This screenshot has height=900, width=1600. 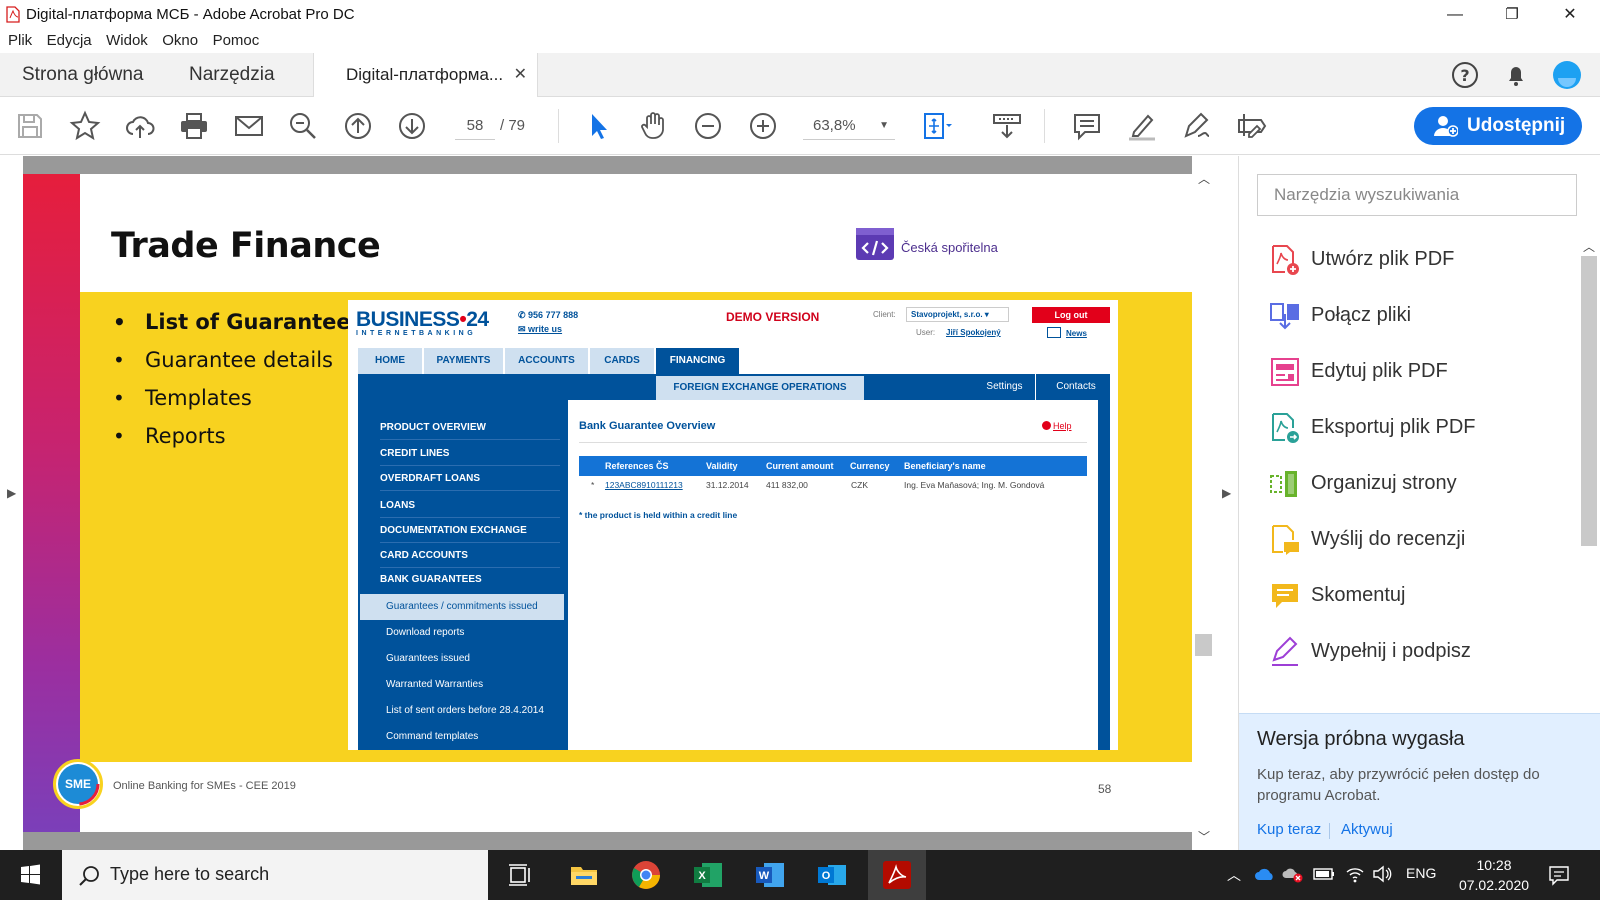 What do you see at coordinates (249, 126) in the screenshot?
I see `email-icon` at bounding box center [249, 126].